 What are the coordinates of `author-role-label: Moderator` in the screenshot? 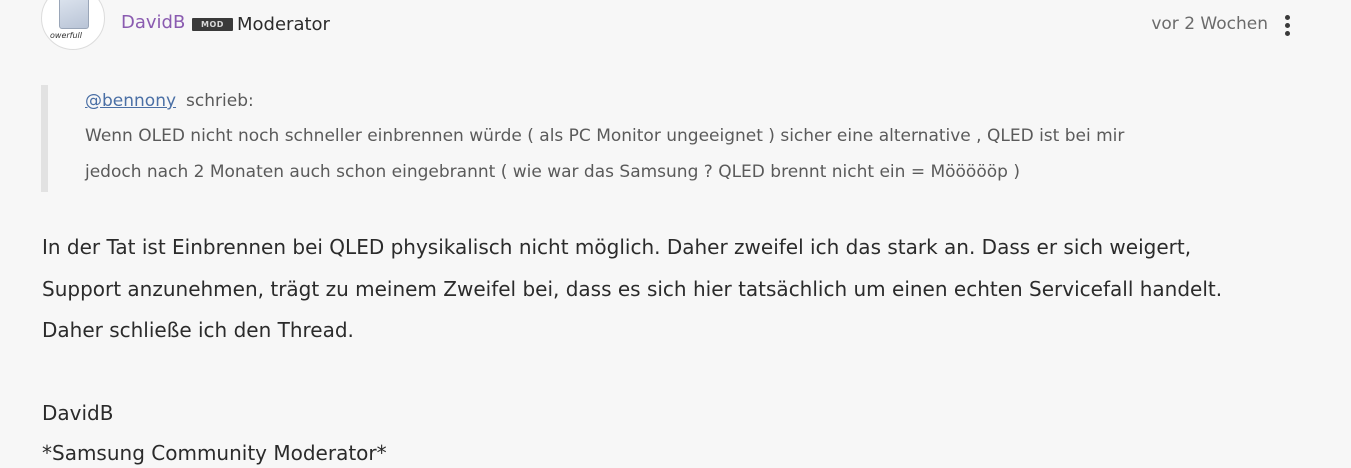 It's located at (283, 24).